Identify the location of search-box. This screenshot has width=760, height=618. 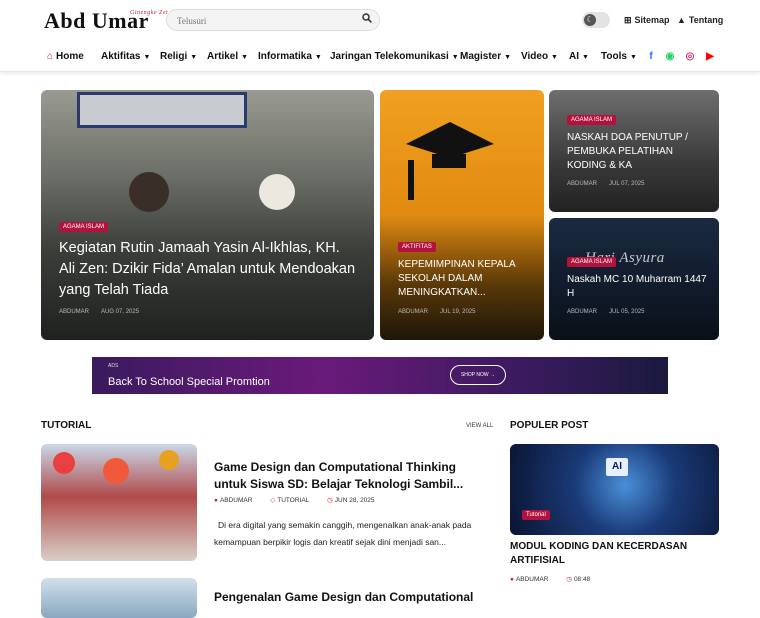
(273, 20).